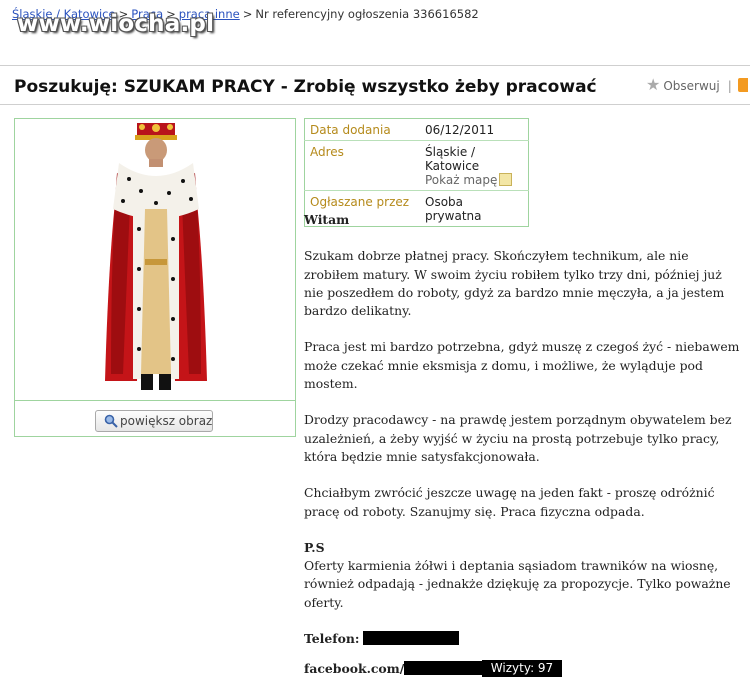 This screenshot has height=697, width=750. Describe the element at coordinates (166, 421) in the screenshot. I see `enlarge-image-label: powiększ obraz` at that location.